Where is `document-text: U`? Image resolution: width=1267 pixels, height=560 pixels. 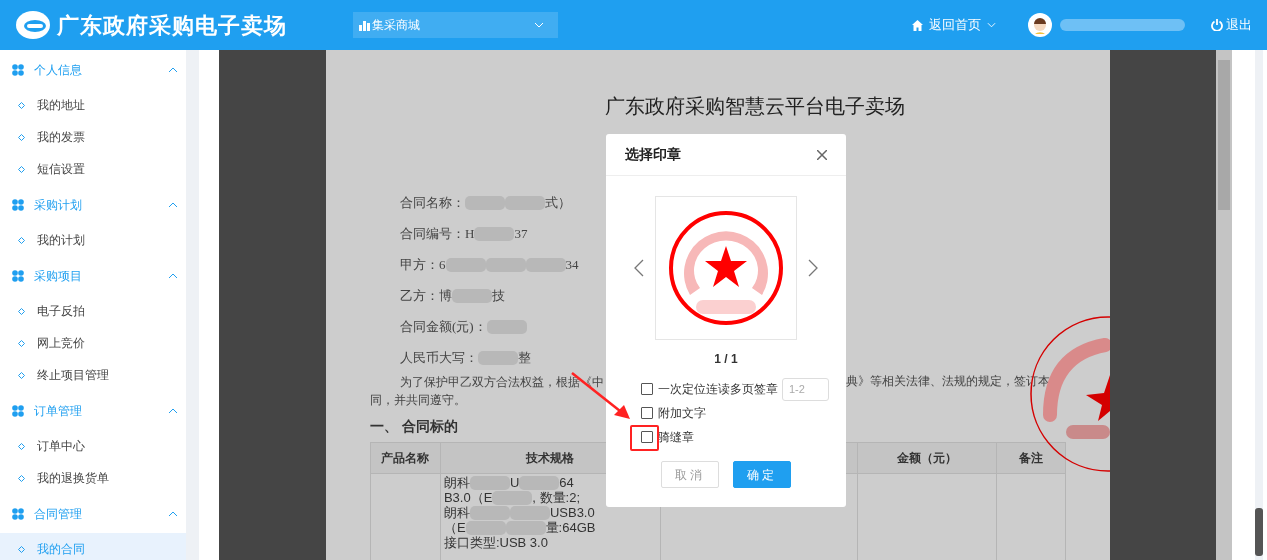 document-text: U is located at coordinates (514, 482).